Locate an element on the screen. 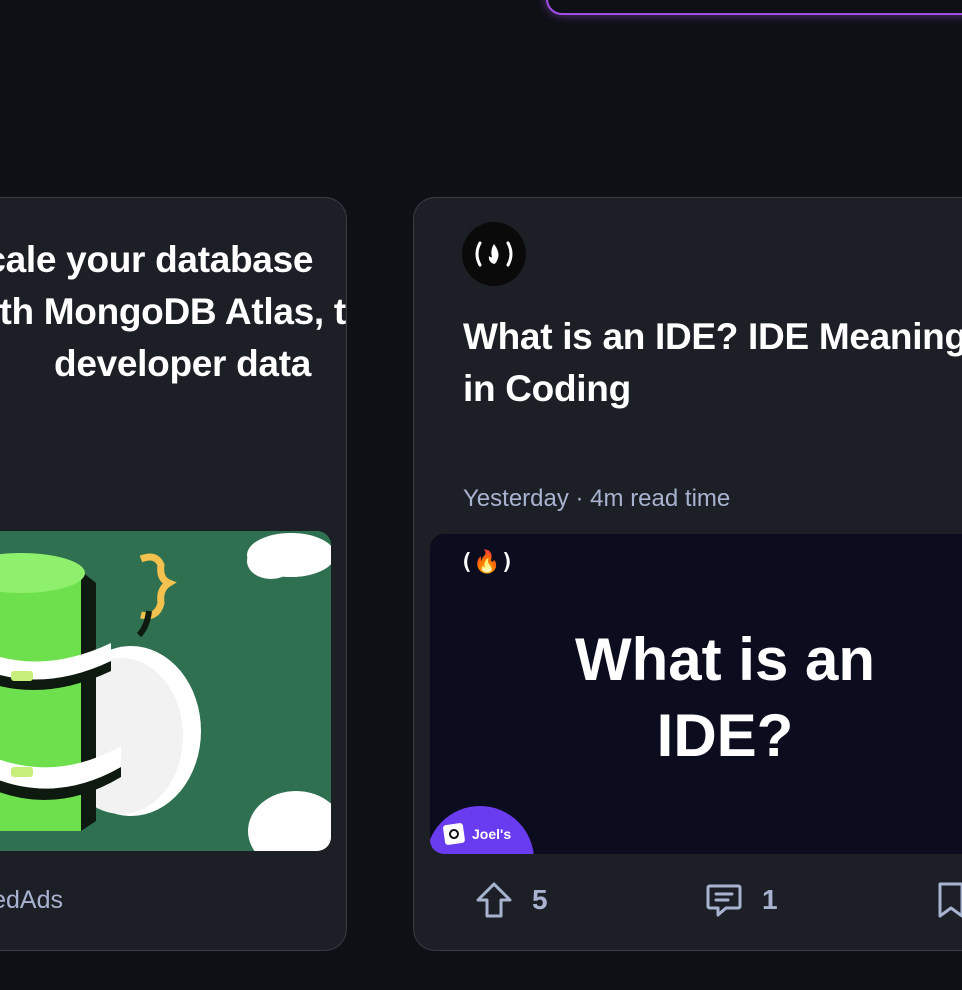 This screenshot has height=990, width=962. upvote-button: 5 is located at coordinates (511, 900).